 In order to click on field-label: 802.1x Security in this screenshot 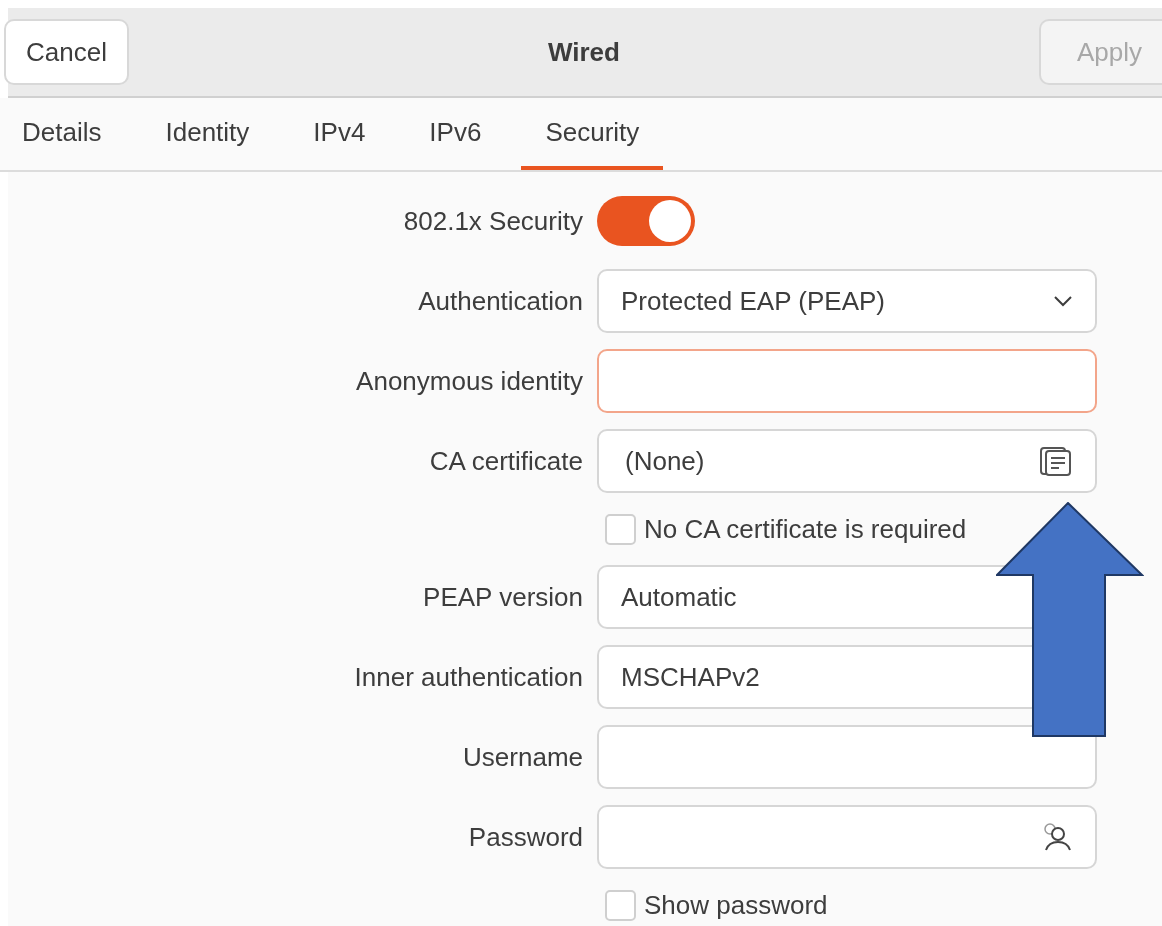, I will do `click(493, 221)`.